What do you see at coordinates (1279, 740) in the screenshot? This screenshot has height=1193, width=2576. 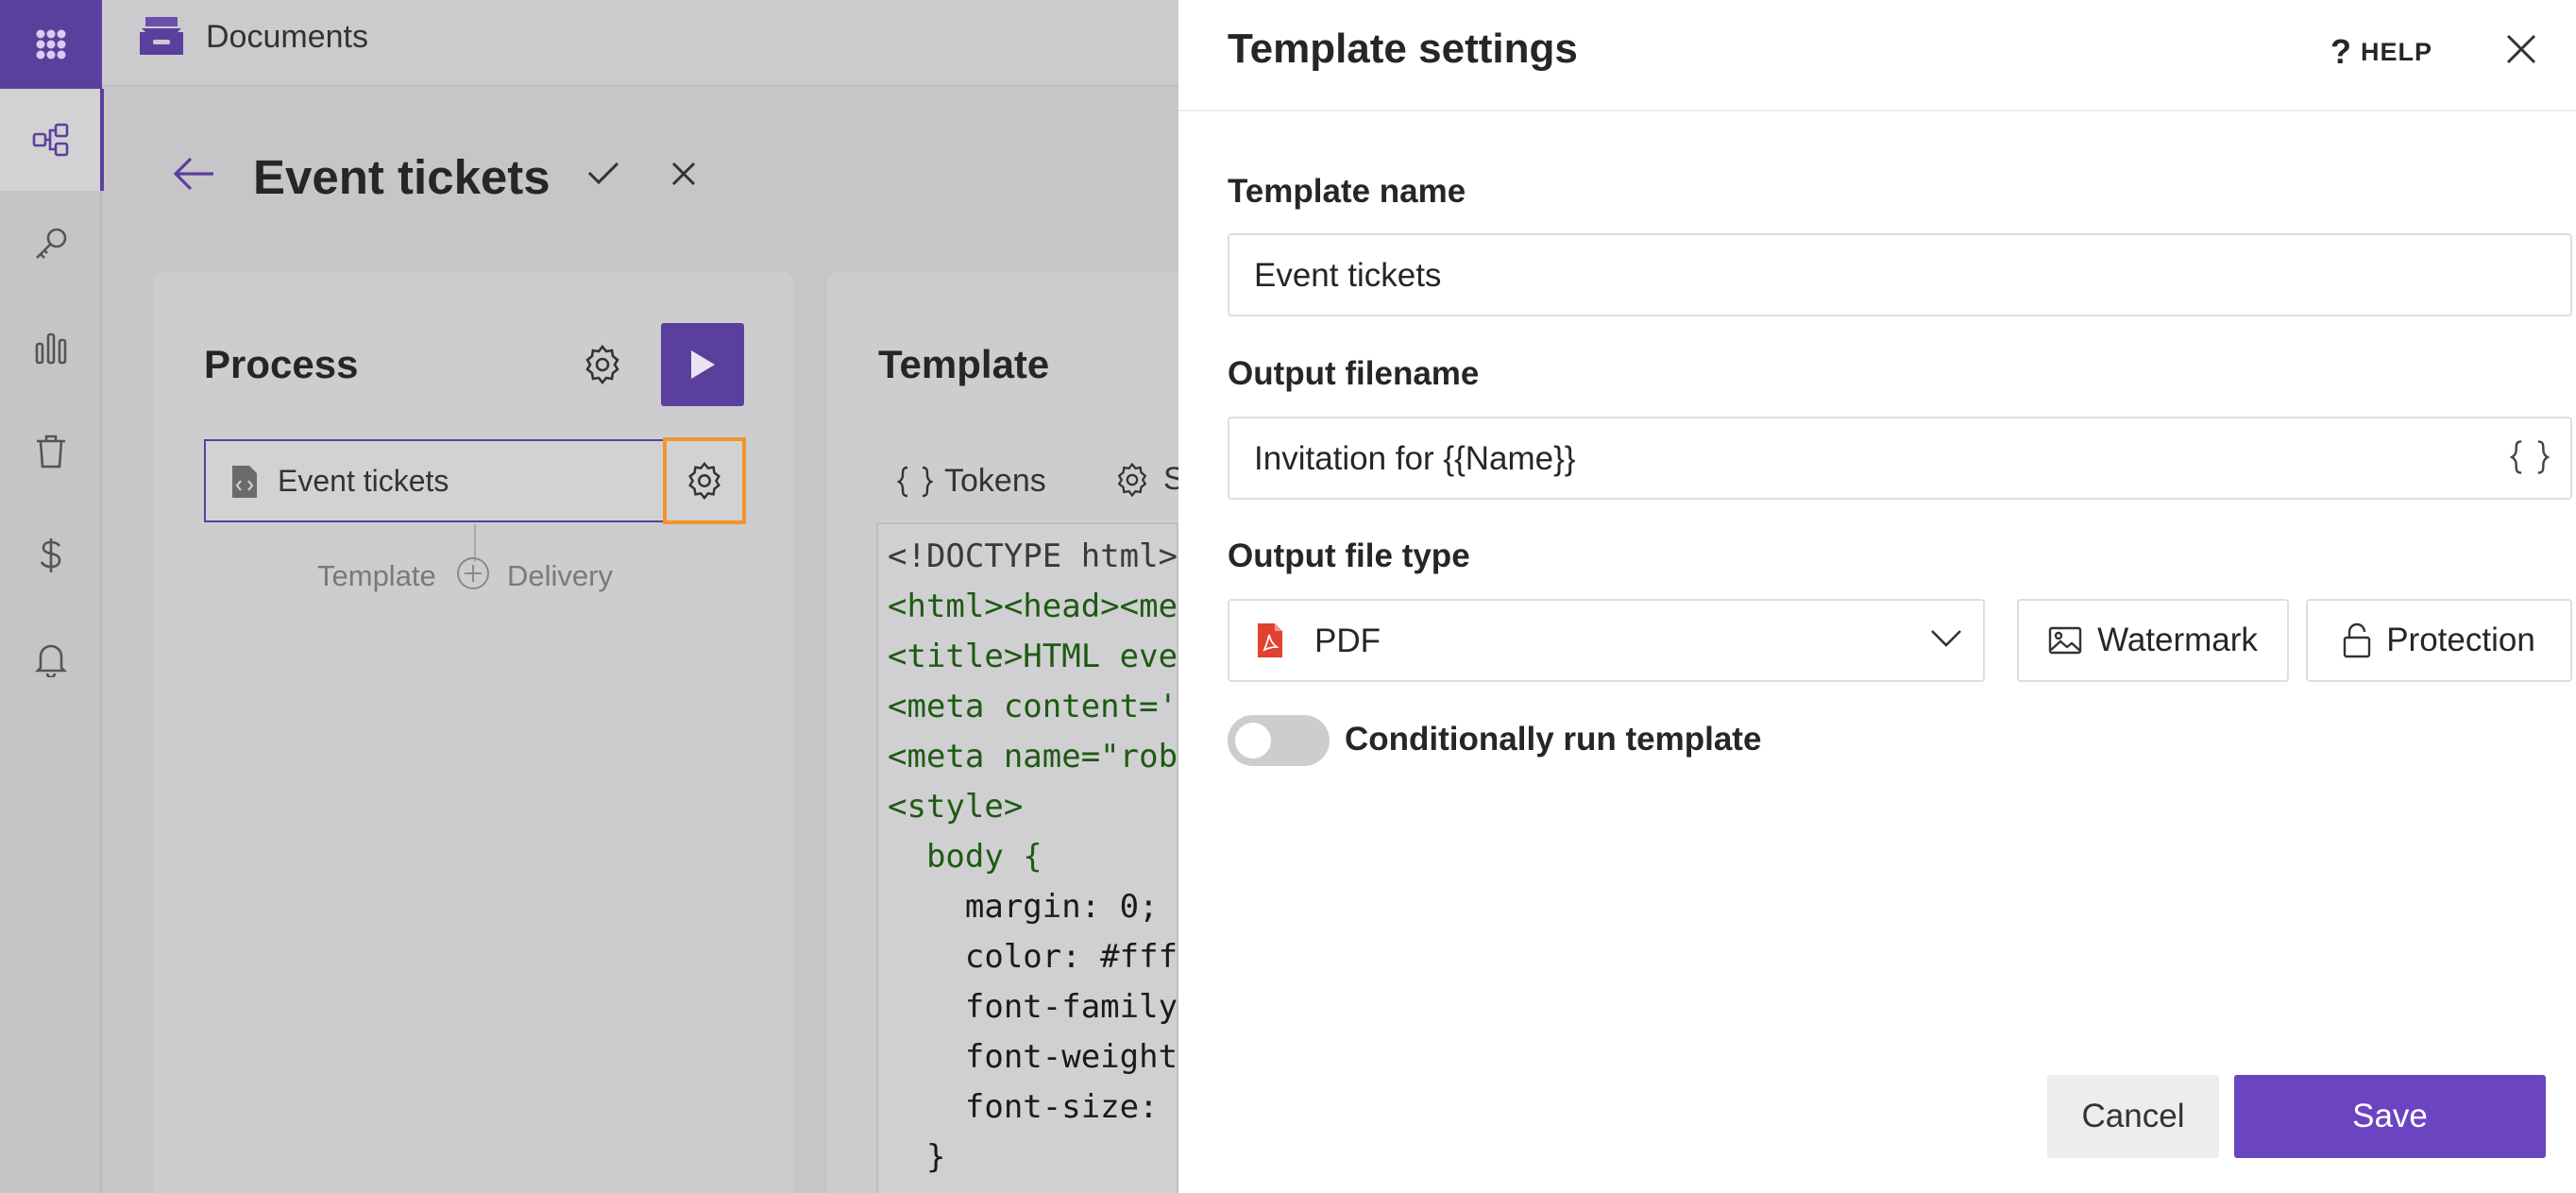 I see `conditional-run-toggle` at bounding box center [1279, 740].